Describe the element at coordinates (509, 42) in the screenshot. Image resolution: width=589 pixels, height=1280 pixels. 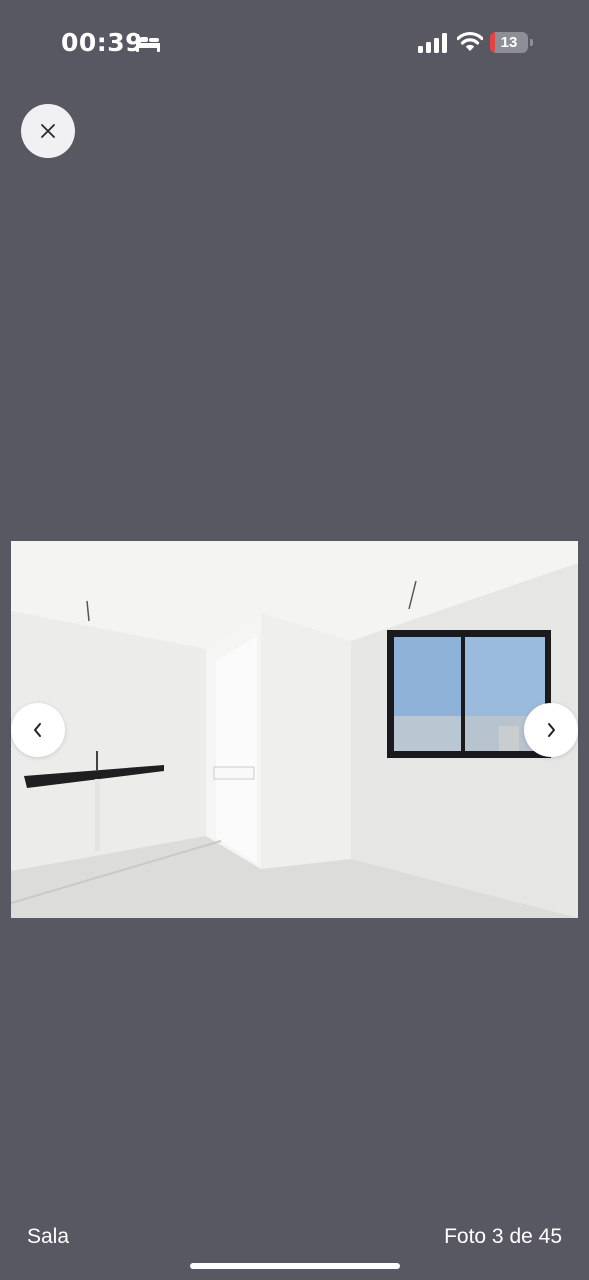
I see `battery-level: 13` at that location.